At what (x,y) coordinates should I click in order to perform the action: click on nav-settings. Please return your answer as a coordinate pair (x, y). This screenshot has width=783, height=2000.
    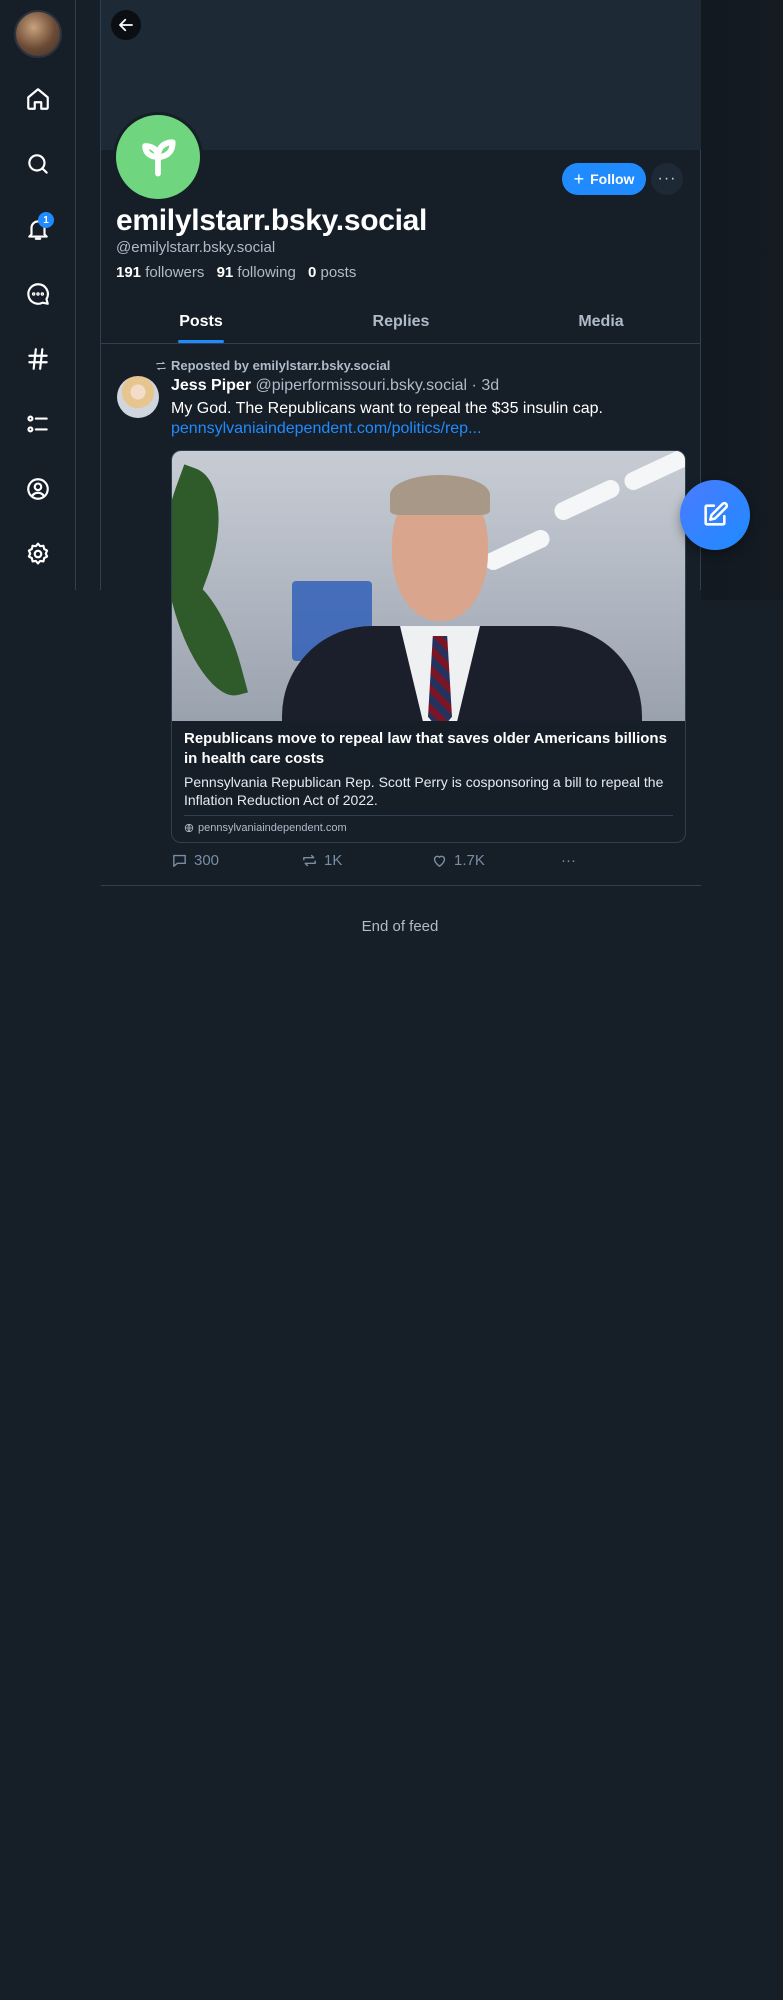
    Looking at the image, I should click on (38, 554).